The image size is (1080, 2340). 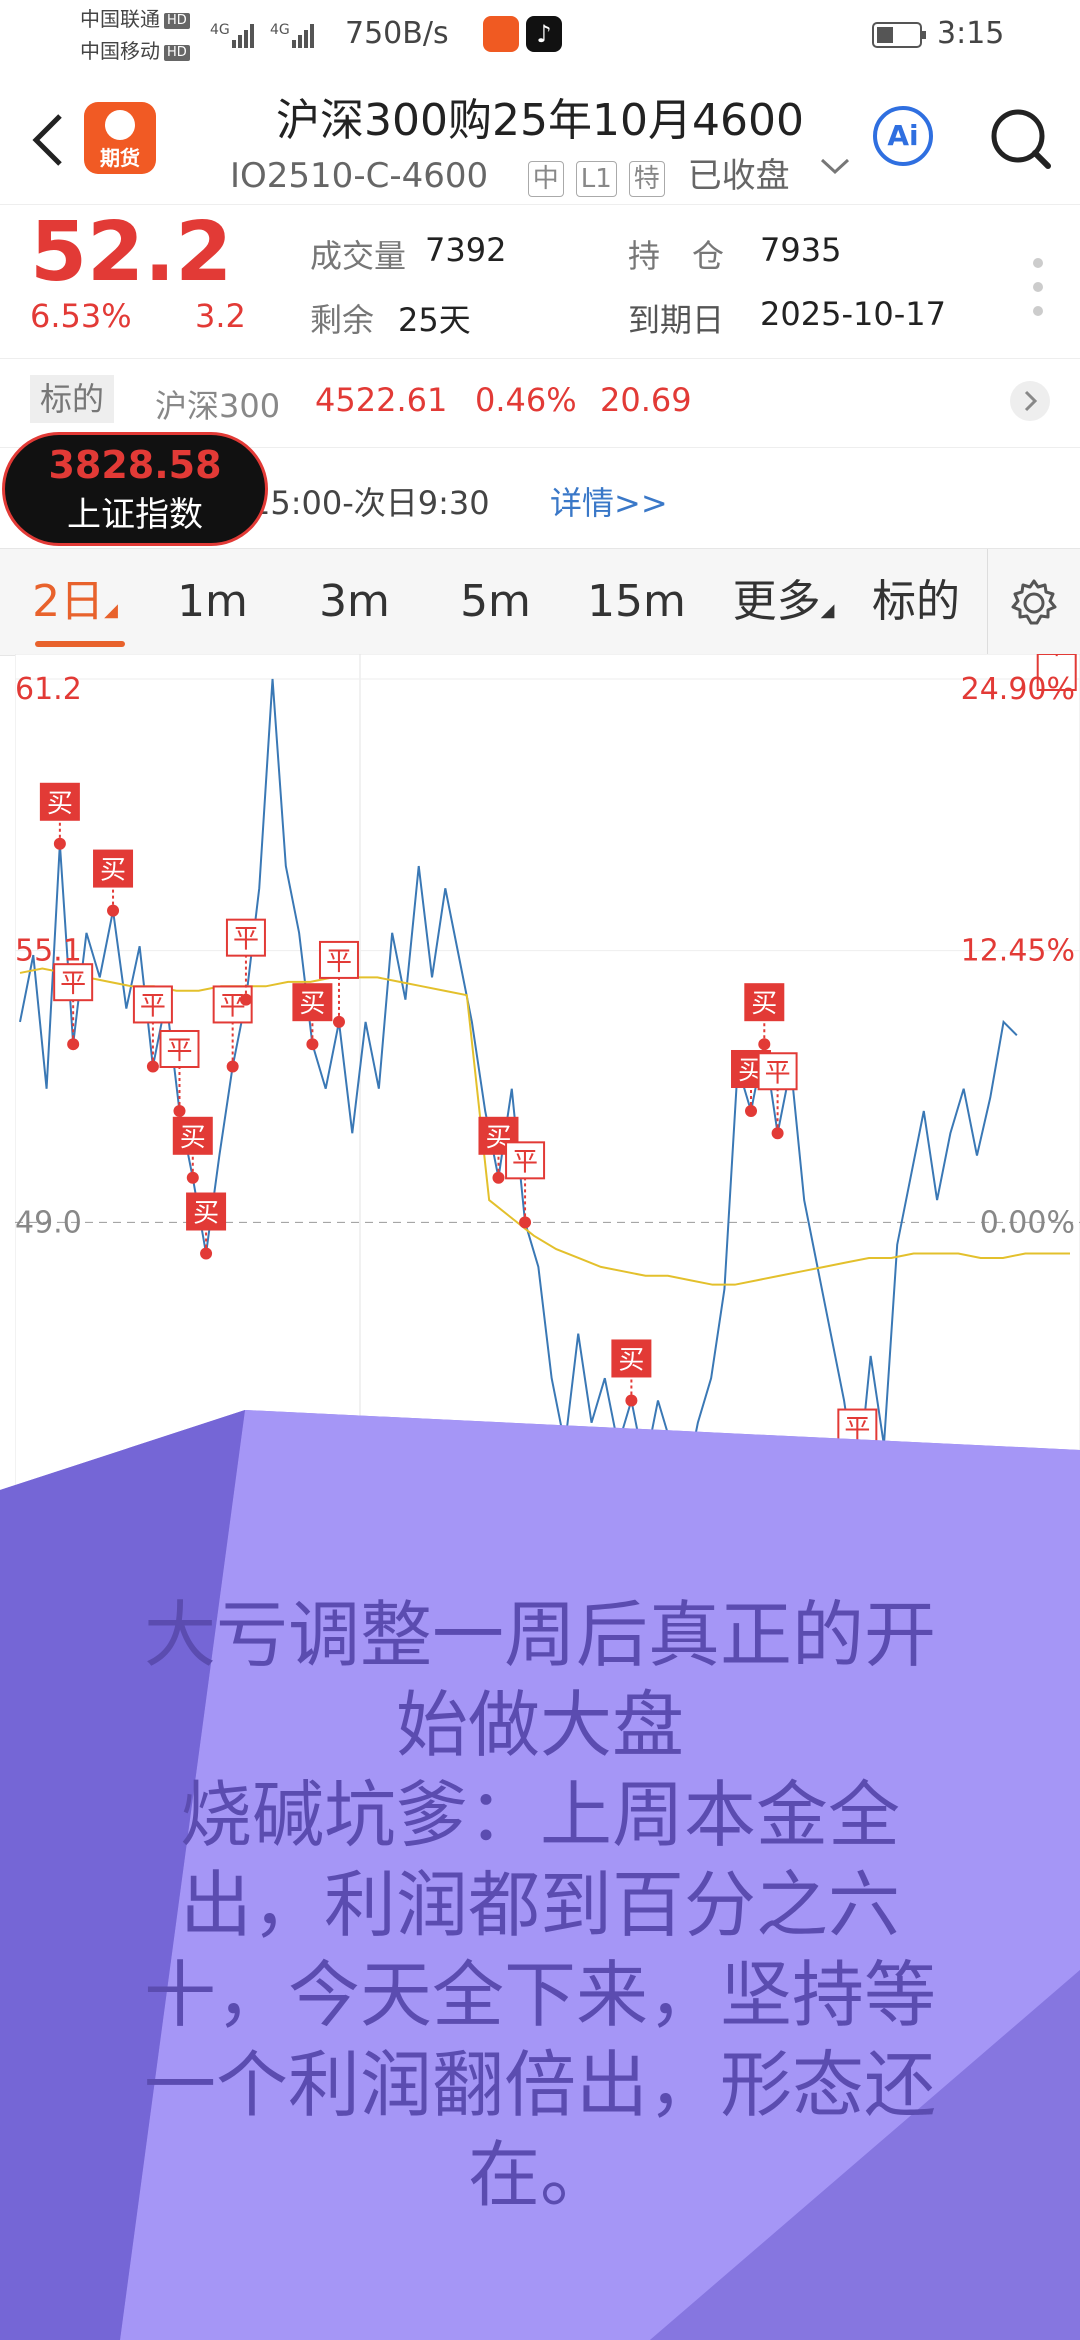 What do you see at coordinates (381, 400) in the screenshot?
I see `underlying-price: 4522.61` at bounding box center [381, 400].